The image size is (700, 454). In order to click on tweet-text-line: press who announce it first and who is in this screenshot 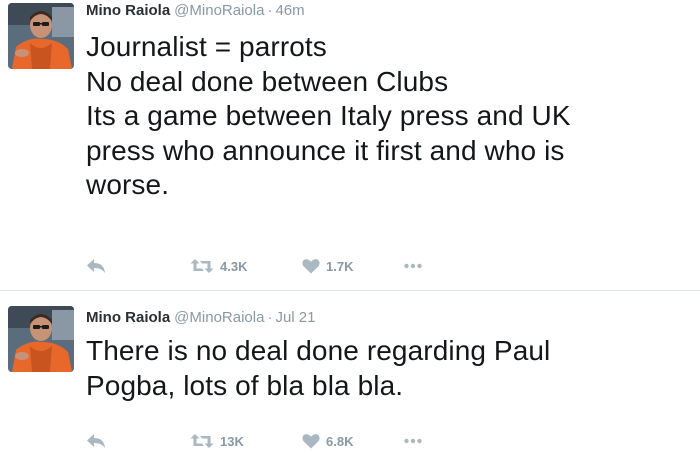, I will do `click(325, 150)`.